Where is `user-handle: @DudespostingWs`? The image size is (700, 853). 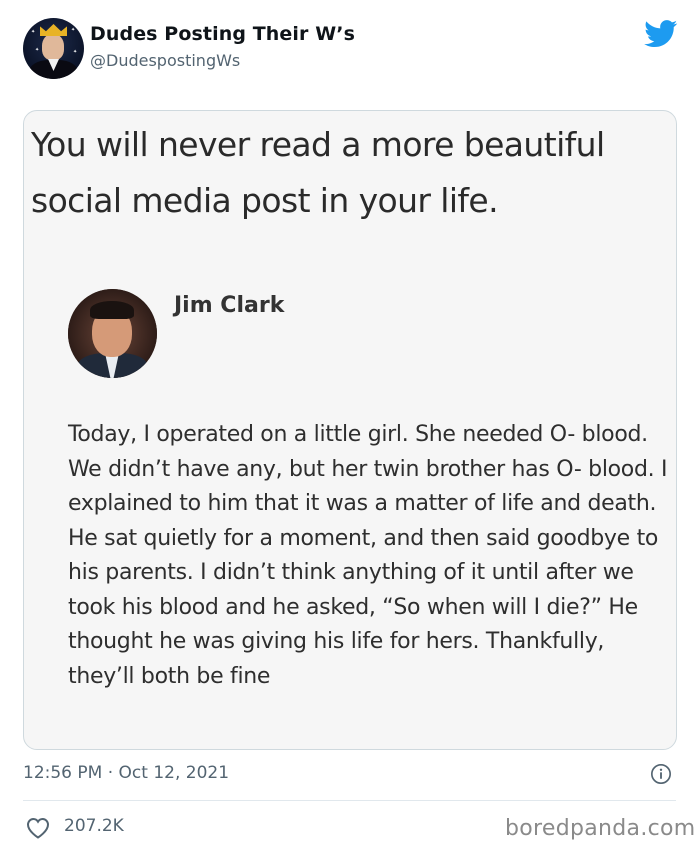
user-handle: @DudespostingWs is located at coordinates (165, 60).